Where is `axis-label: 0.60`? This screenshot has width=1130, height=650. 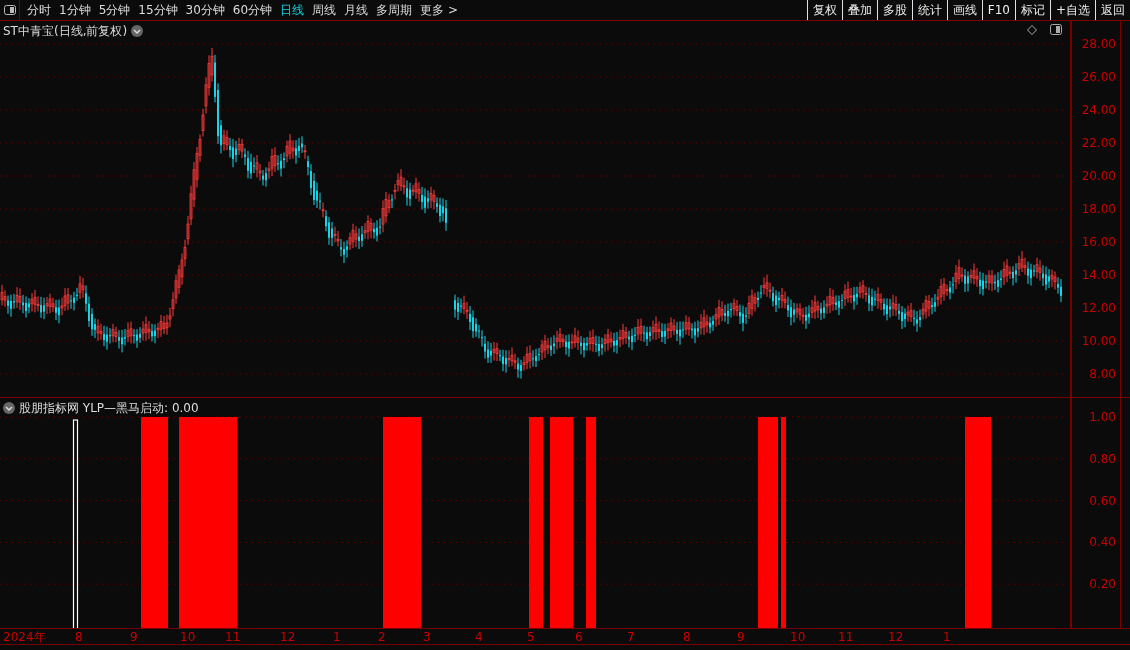 axis-label: 0.60 is located at coordinates (1102, 500).